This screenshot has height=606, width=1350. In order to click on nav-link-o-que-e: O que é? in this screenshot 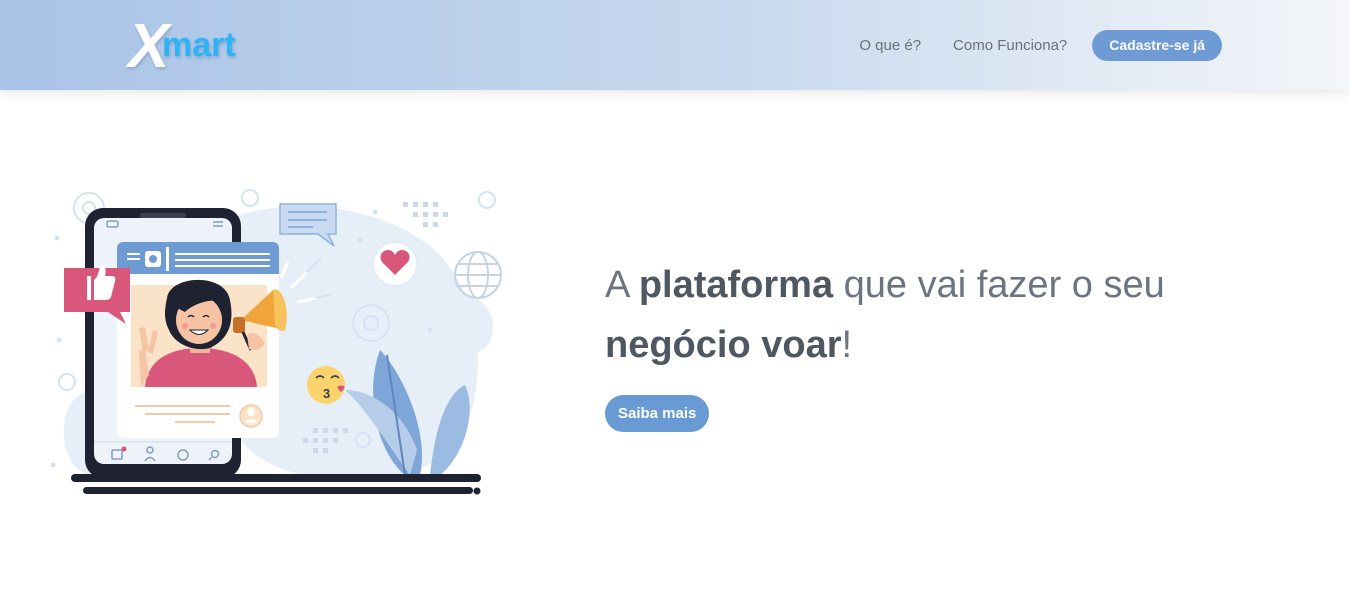, I will do `click(890, 45)`.